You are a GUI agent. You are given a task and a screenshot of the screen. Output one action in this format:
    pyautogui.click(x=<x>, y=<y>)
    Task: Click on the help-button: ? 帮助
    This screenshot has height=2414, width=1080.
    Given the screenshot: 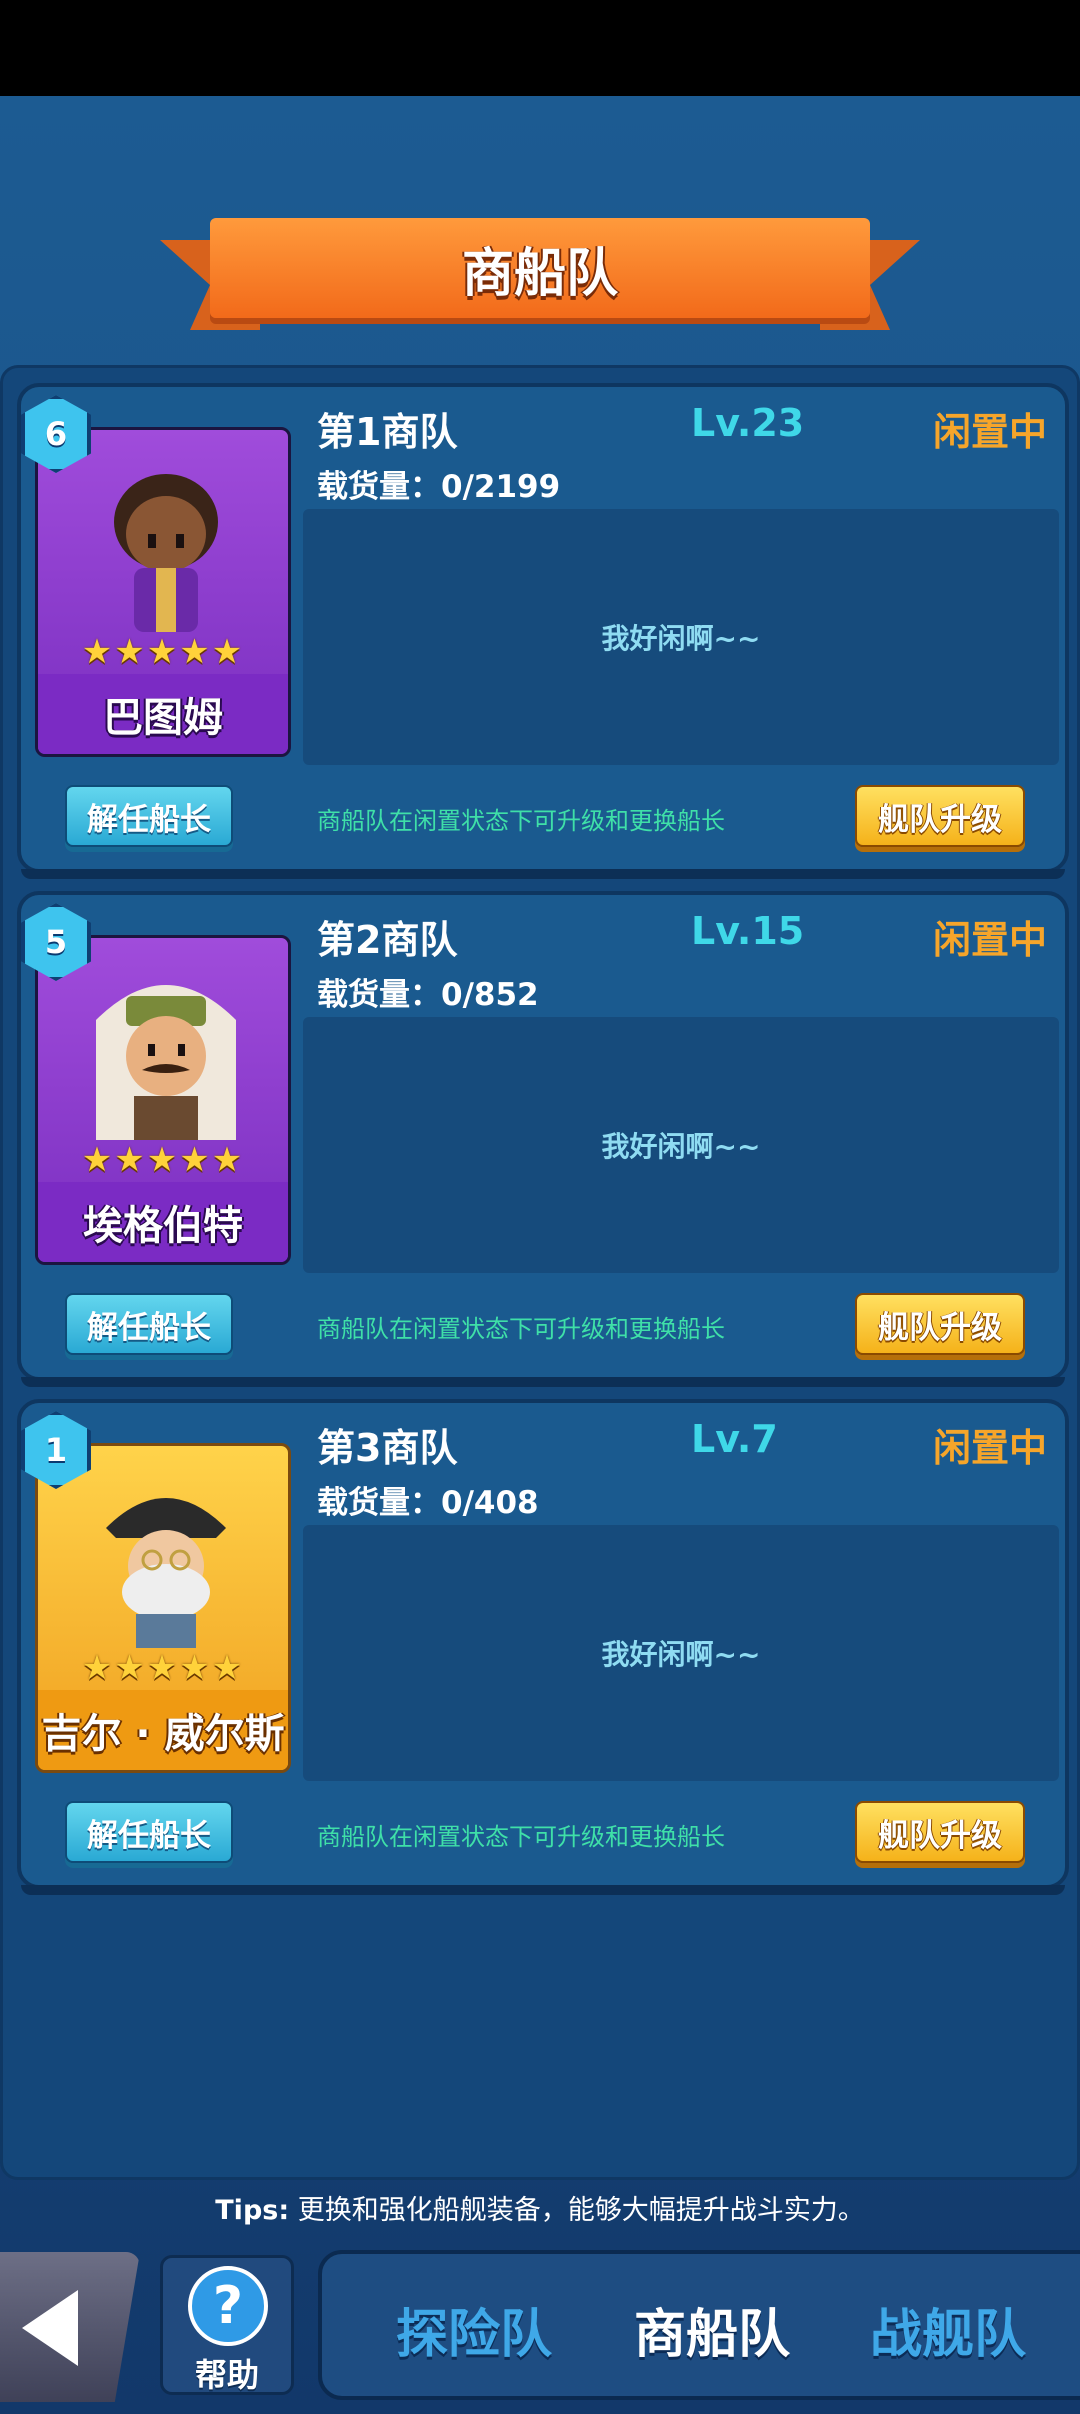 What is the action you would take?
    pyautogui.click(x=227, y=2325)
    